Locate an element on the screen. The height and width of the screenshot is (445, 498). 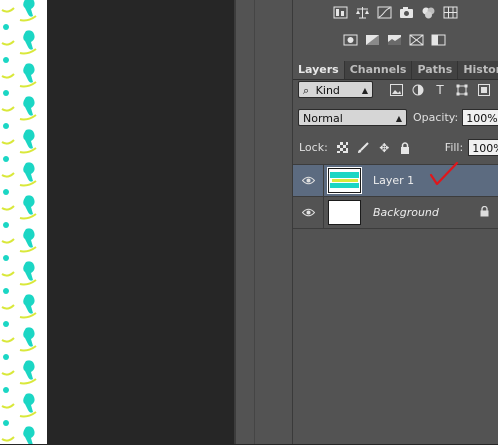
gradient-map-icon is located at coordinates (372, 39).